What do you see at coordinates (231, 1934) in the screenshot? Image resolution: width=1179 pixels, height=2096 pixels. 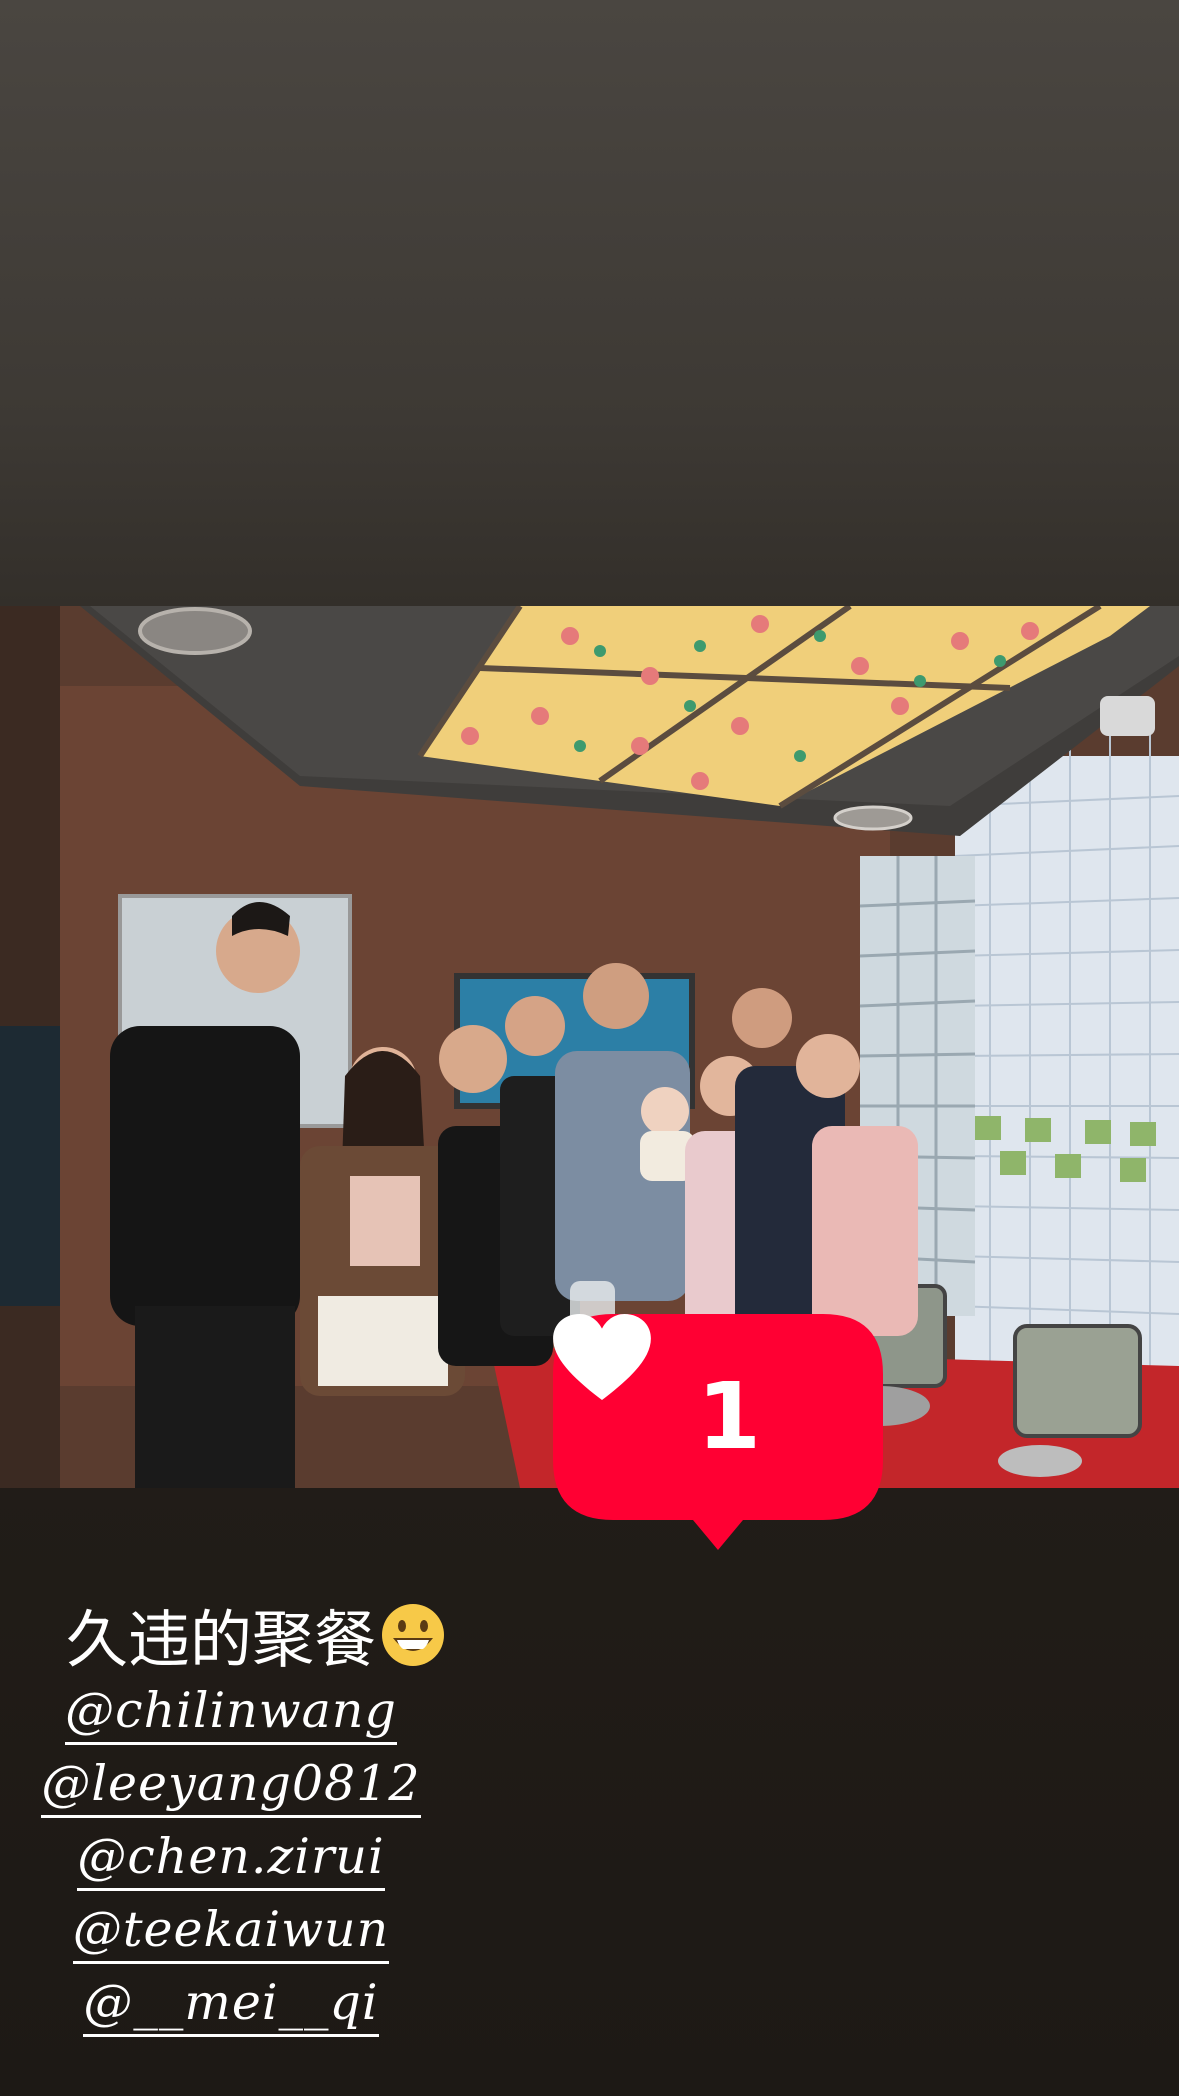 I see `mention-teekaiwun: @teekaiwun` at bounding box center [231, 1934].